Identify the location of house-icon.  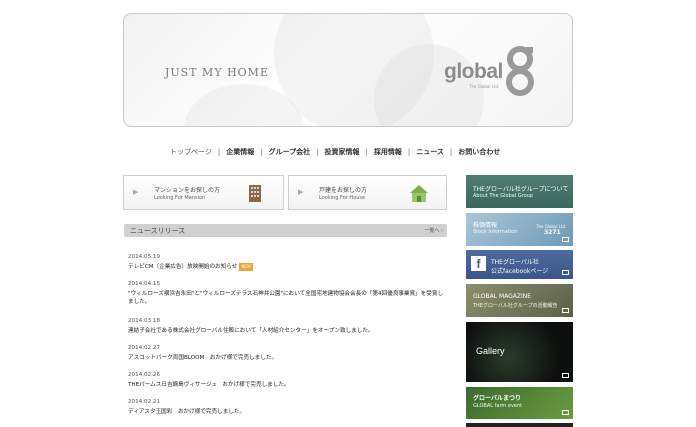
(419, 193).